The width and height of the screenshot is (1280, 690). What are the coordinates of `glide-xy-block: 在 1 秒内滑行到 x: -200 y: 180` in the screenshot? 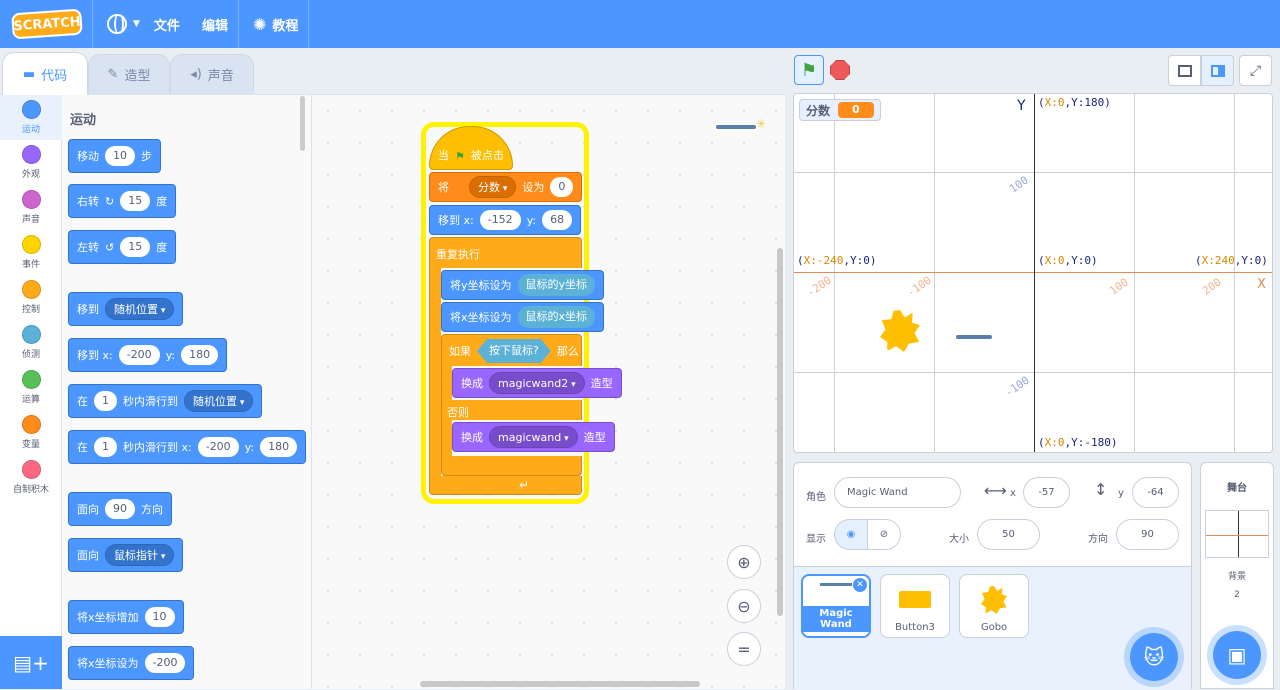 It's located at (187, 447).